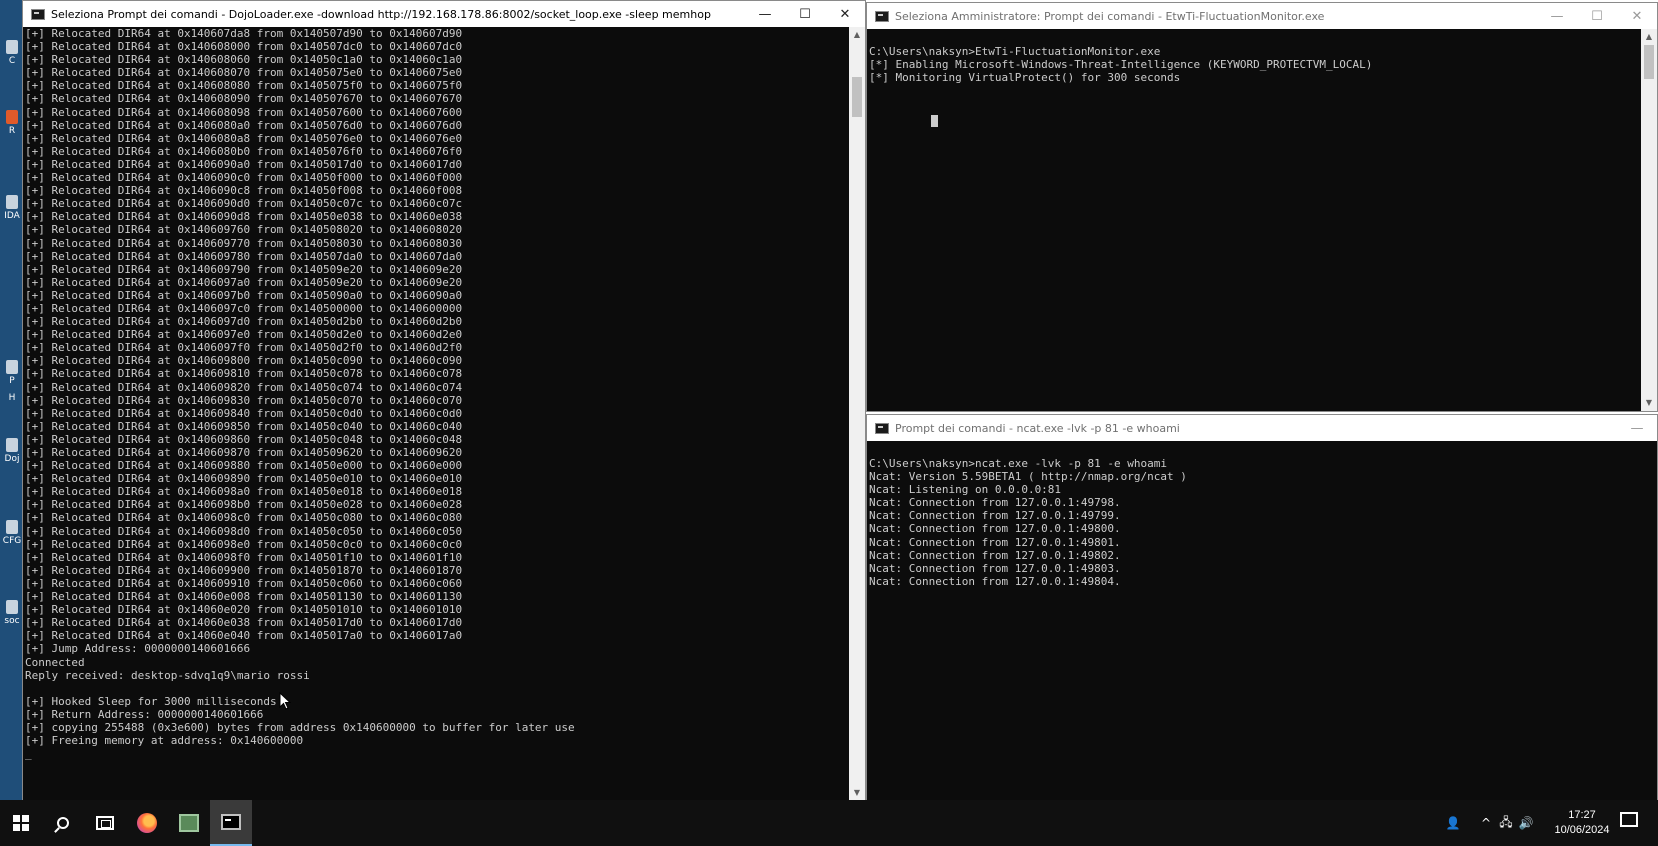 The image size is (1658, 846). What do you see at coordinates (151, 701) in the screenshot?
I see `console-line: [+] Hooked Sleep for 3000 milliseconds` at bounding box center [151, 701].